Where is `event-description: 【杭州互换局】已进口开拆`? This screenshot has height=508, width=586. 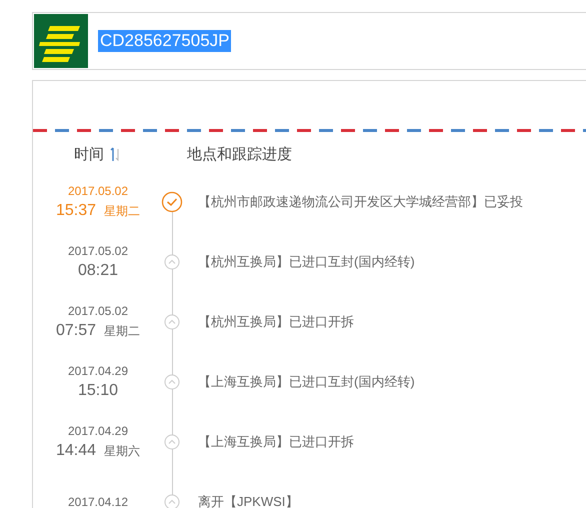 event-description: 【杭州互换局】已进口开拆 is located at coordinates (276, 322).